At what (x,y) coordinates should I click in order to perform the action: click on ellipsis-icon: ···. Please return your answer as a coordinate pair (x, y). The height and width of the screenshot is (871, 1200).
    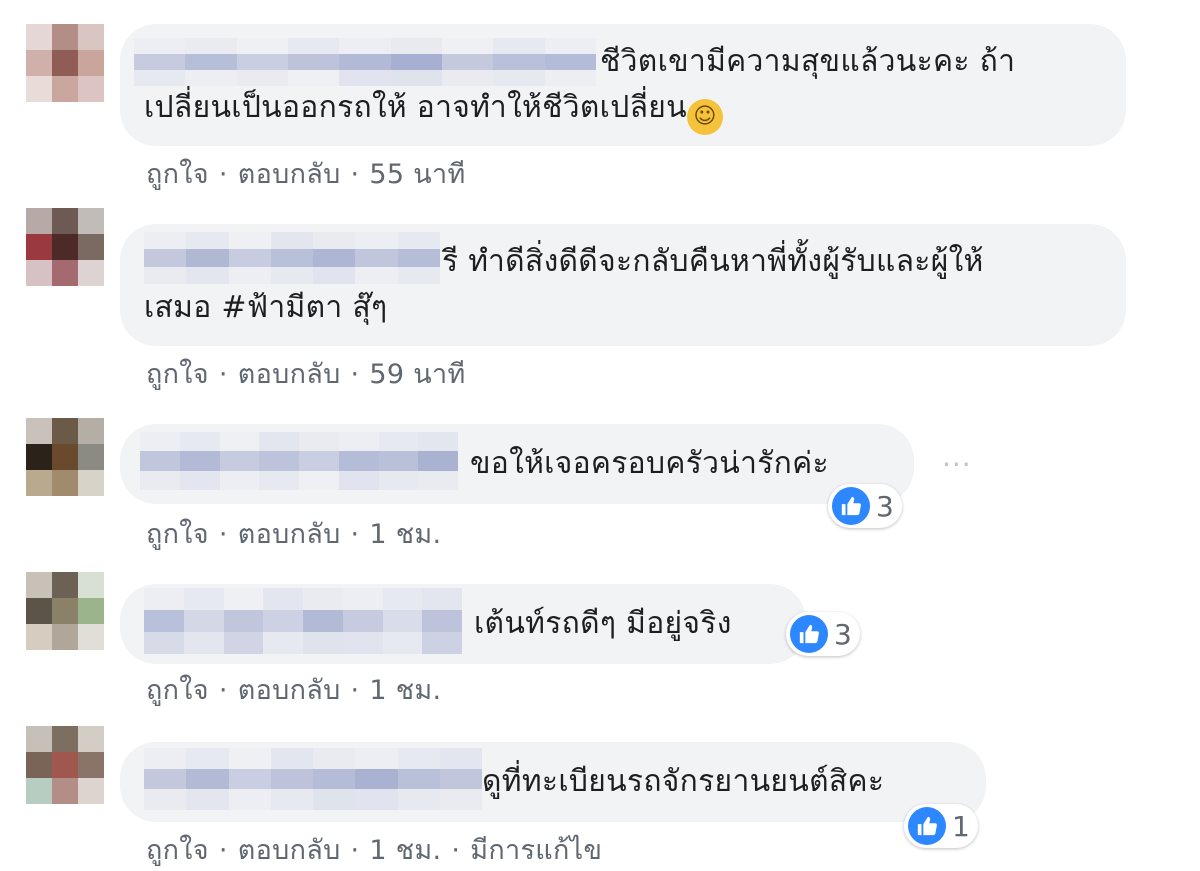
    Looking at the image, I should click on (957, 464).